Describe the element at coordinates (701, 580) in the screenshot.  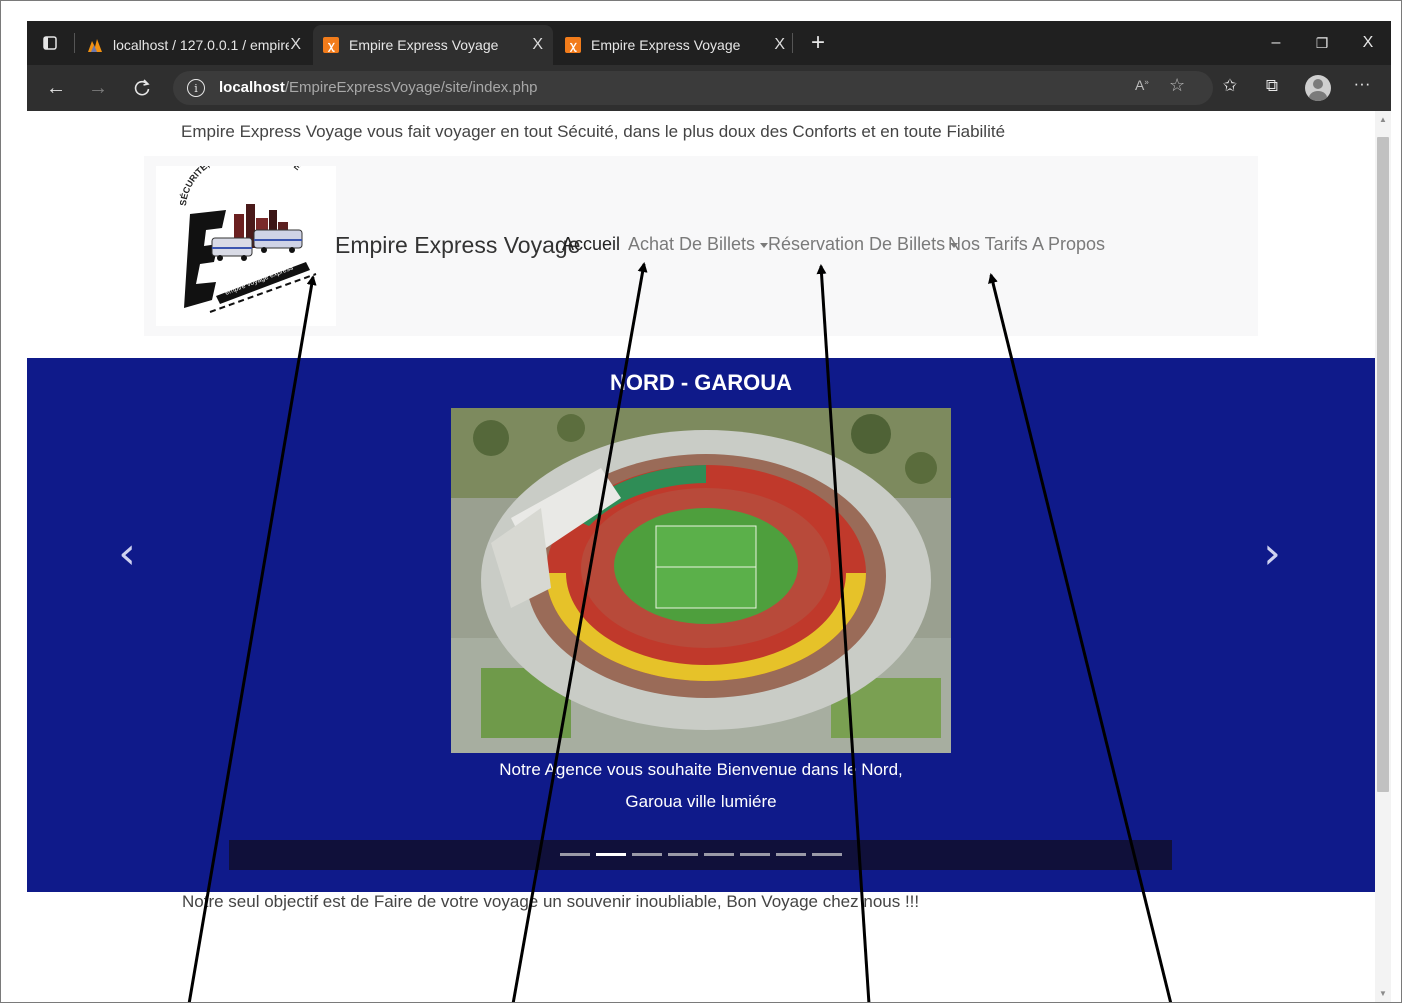
I see `slide-image-stadium` at that location.